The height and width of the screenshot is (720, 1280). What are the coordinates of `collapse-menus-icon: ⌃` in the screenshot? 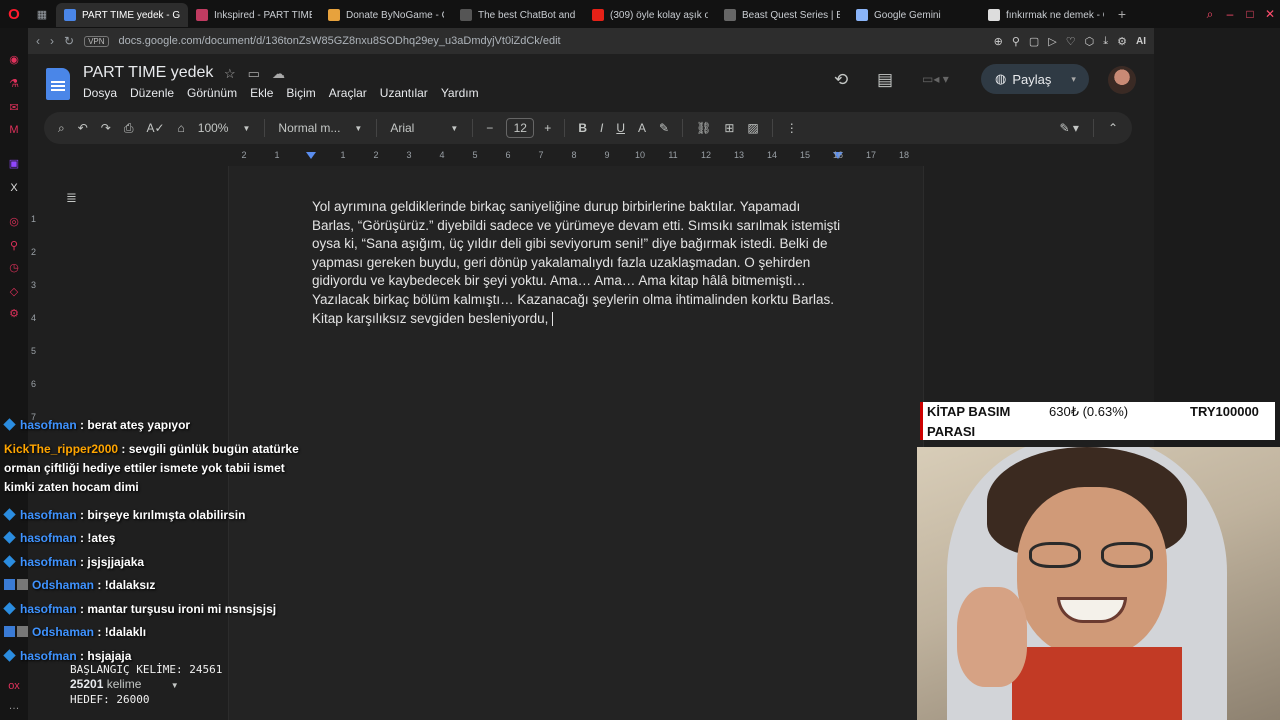 It's located at (1113, 128).